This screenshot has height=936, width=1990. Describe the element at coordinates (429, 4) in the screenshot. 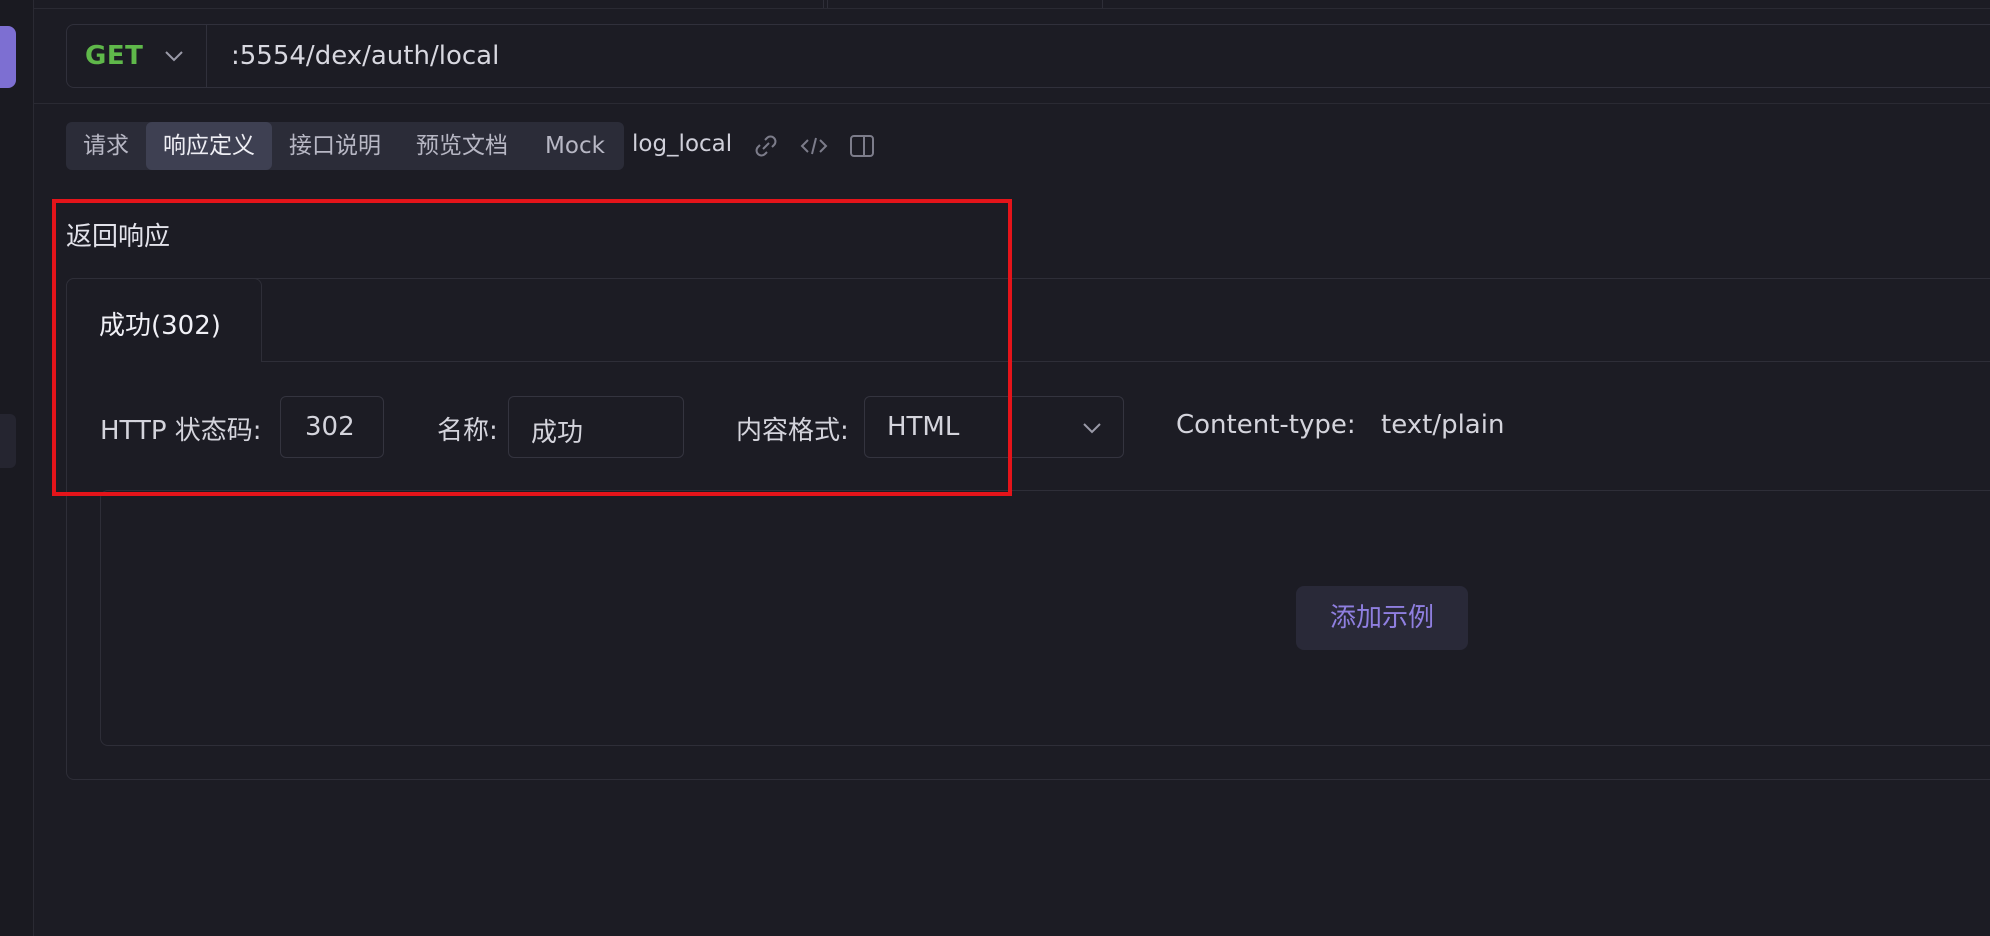

I see `top-tab` at that location.